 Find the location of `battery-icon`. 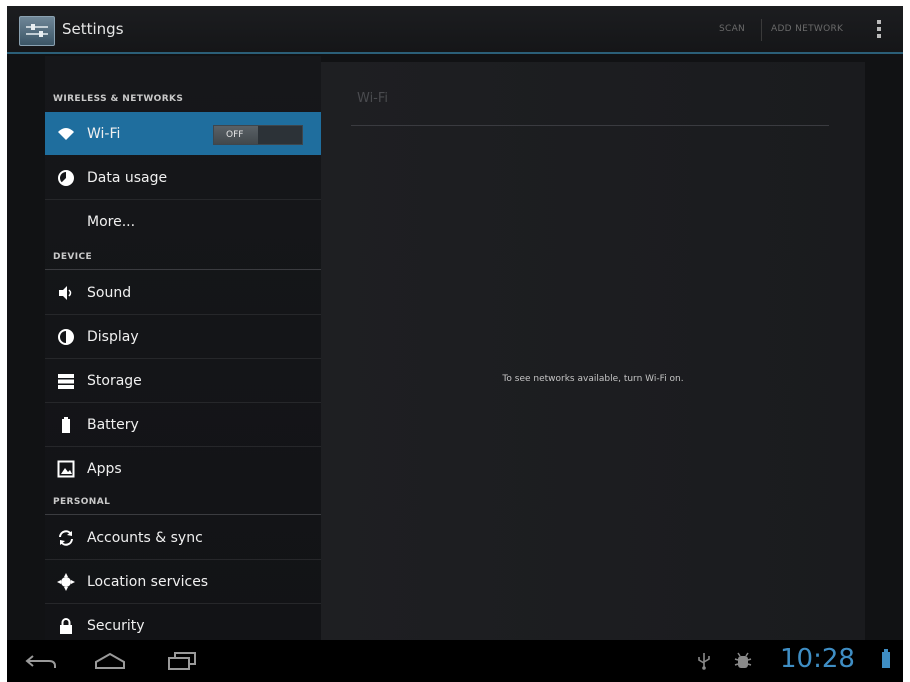

battery-icon is located at coordinates (66, 425).